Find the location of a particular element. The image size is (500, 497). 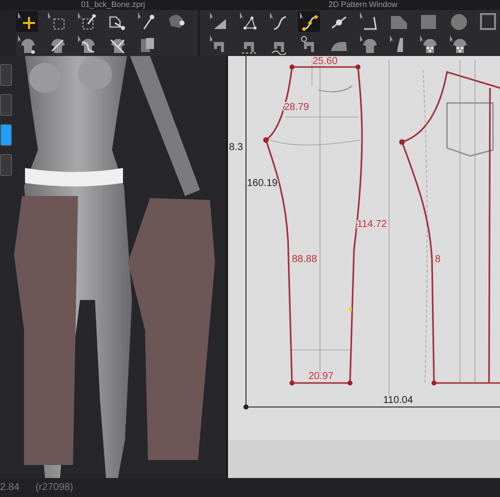

measurement-label: 20.97 is located at coordinates (321, 376).